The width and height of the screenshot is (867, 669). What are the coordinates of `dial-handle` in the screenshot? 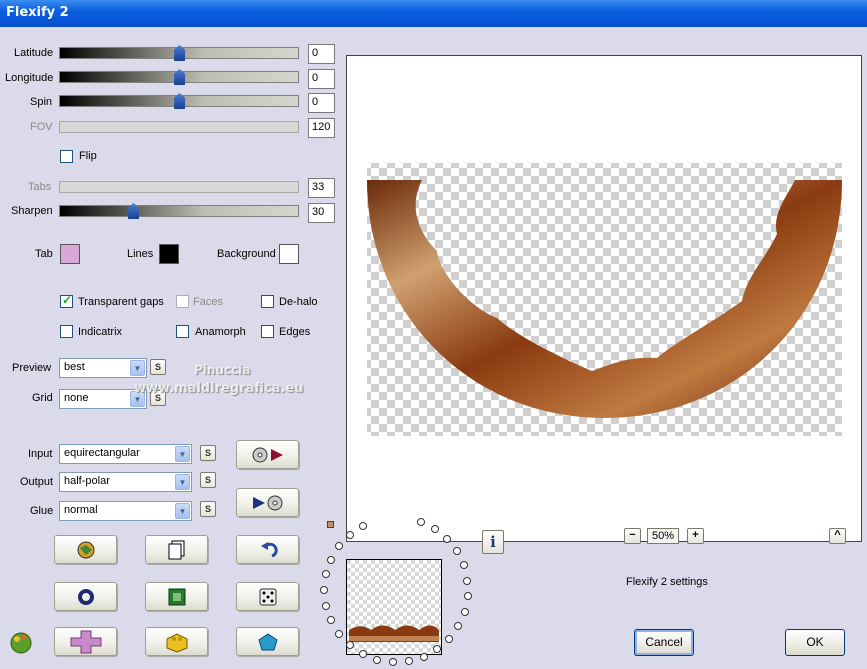 It's located at (330, 524).